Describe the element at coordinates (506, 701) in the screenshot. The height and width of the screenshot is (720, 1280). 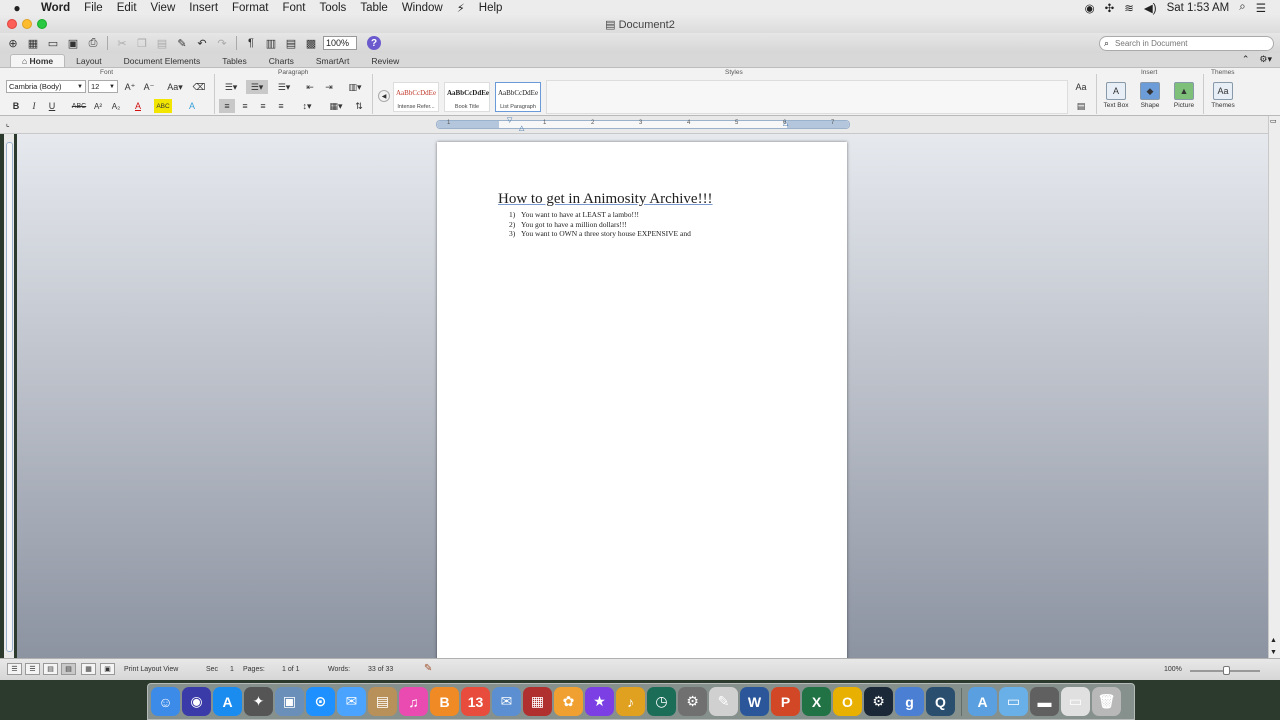
I see `mail-icon: ✉` at that location.